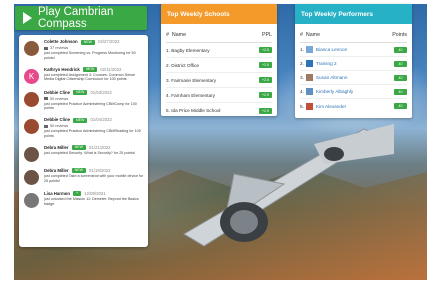  I want to click on performer-name-link: Training 2, so click(355, 63).